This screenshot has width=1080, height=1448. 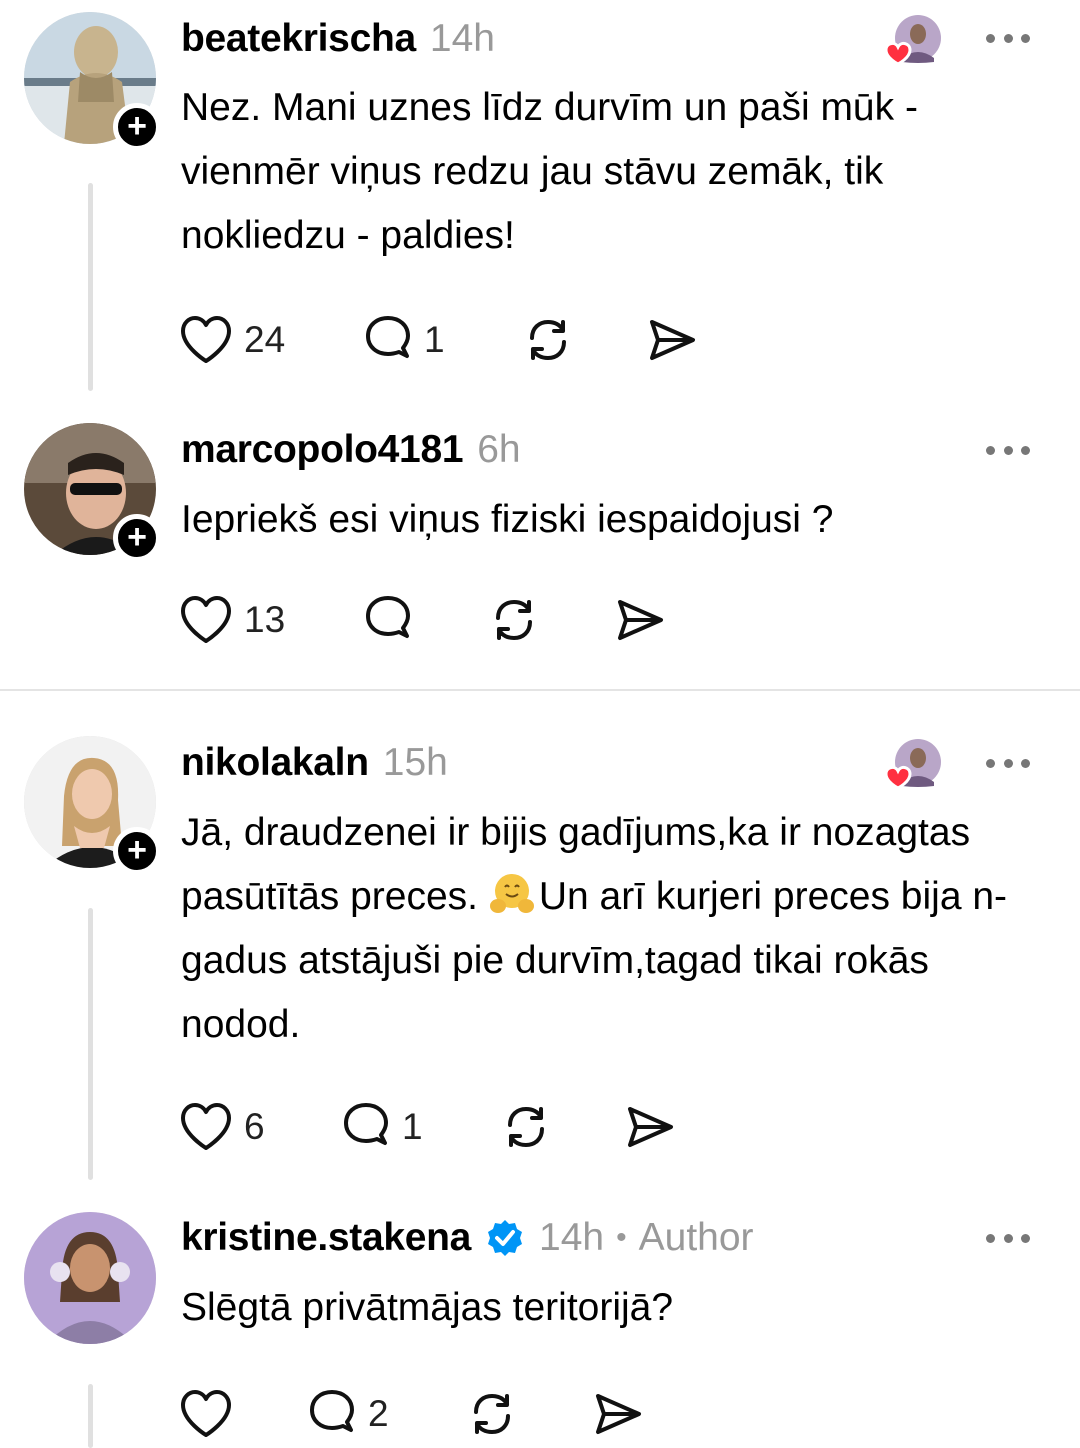 I want to click on action-bar: 2, so click(x=411, y=1414).